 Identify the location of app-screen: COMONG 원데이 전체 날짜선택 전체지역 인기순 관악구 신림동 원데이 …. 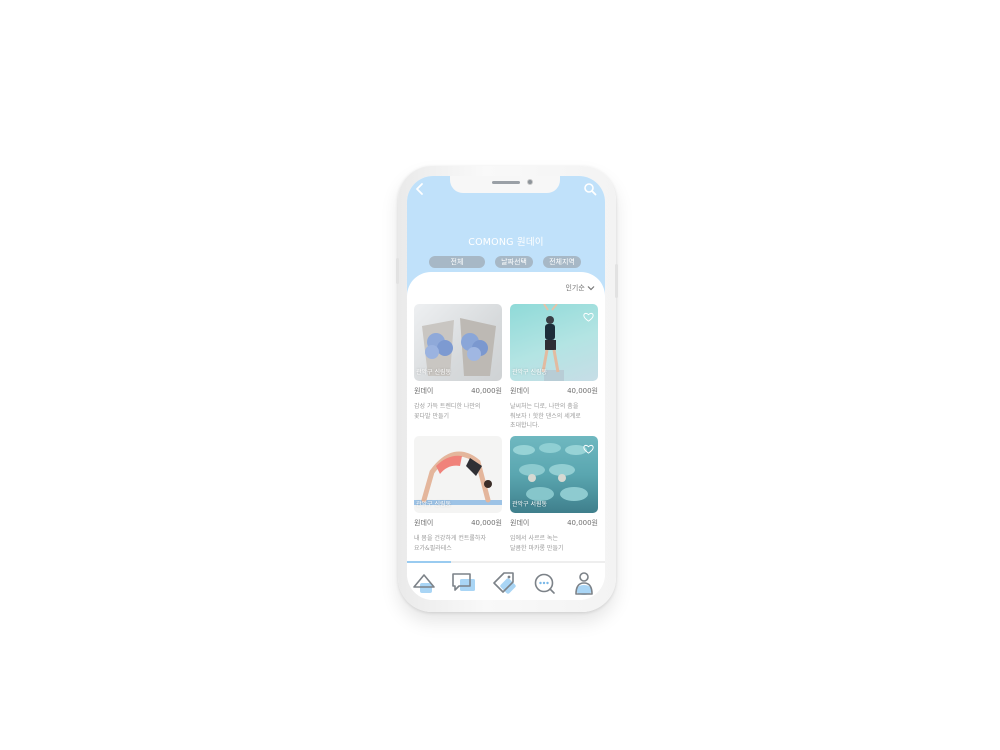
(506, 388).